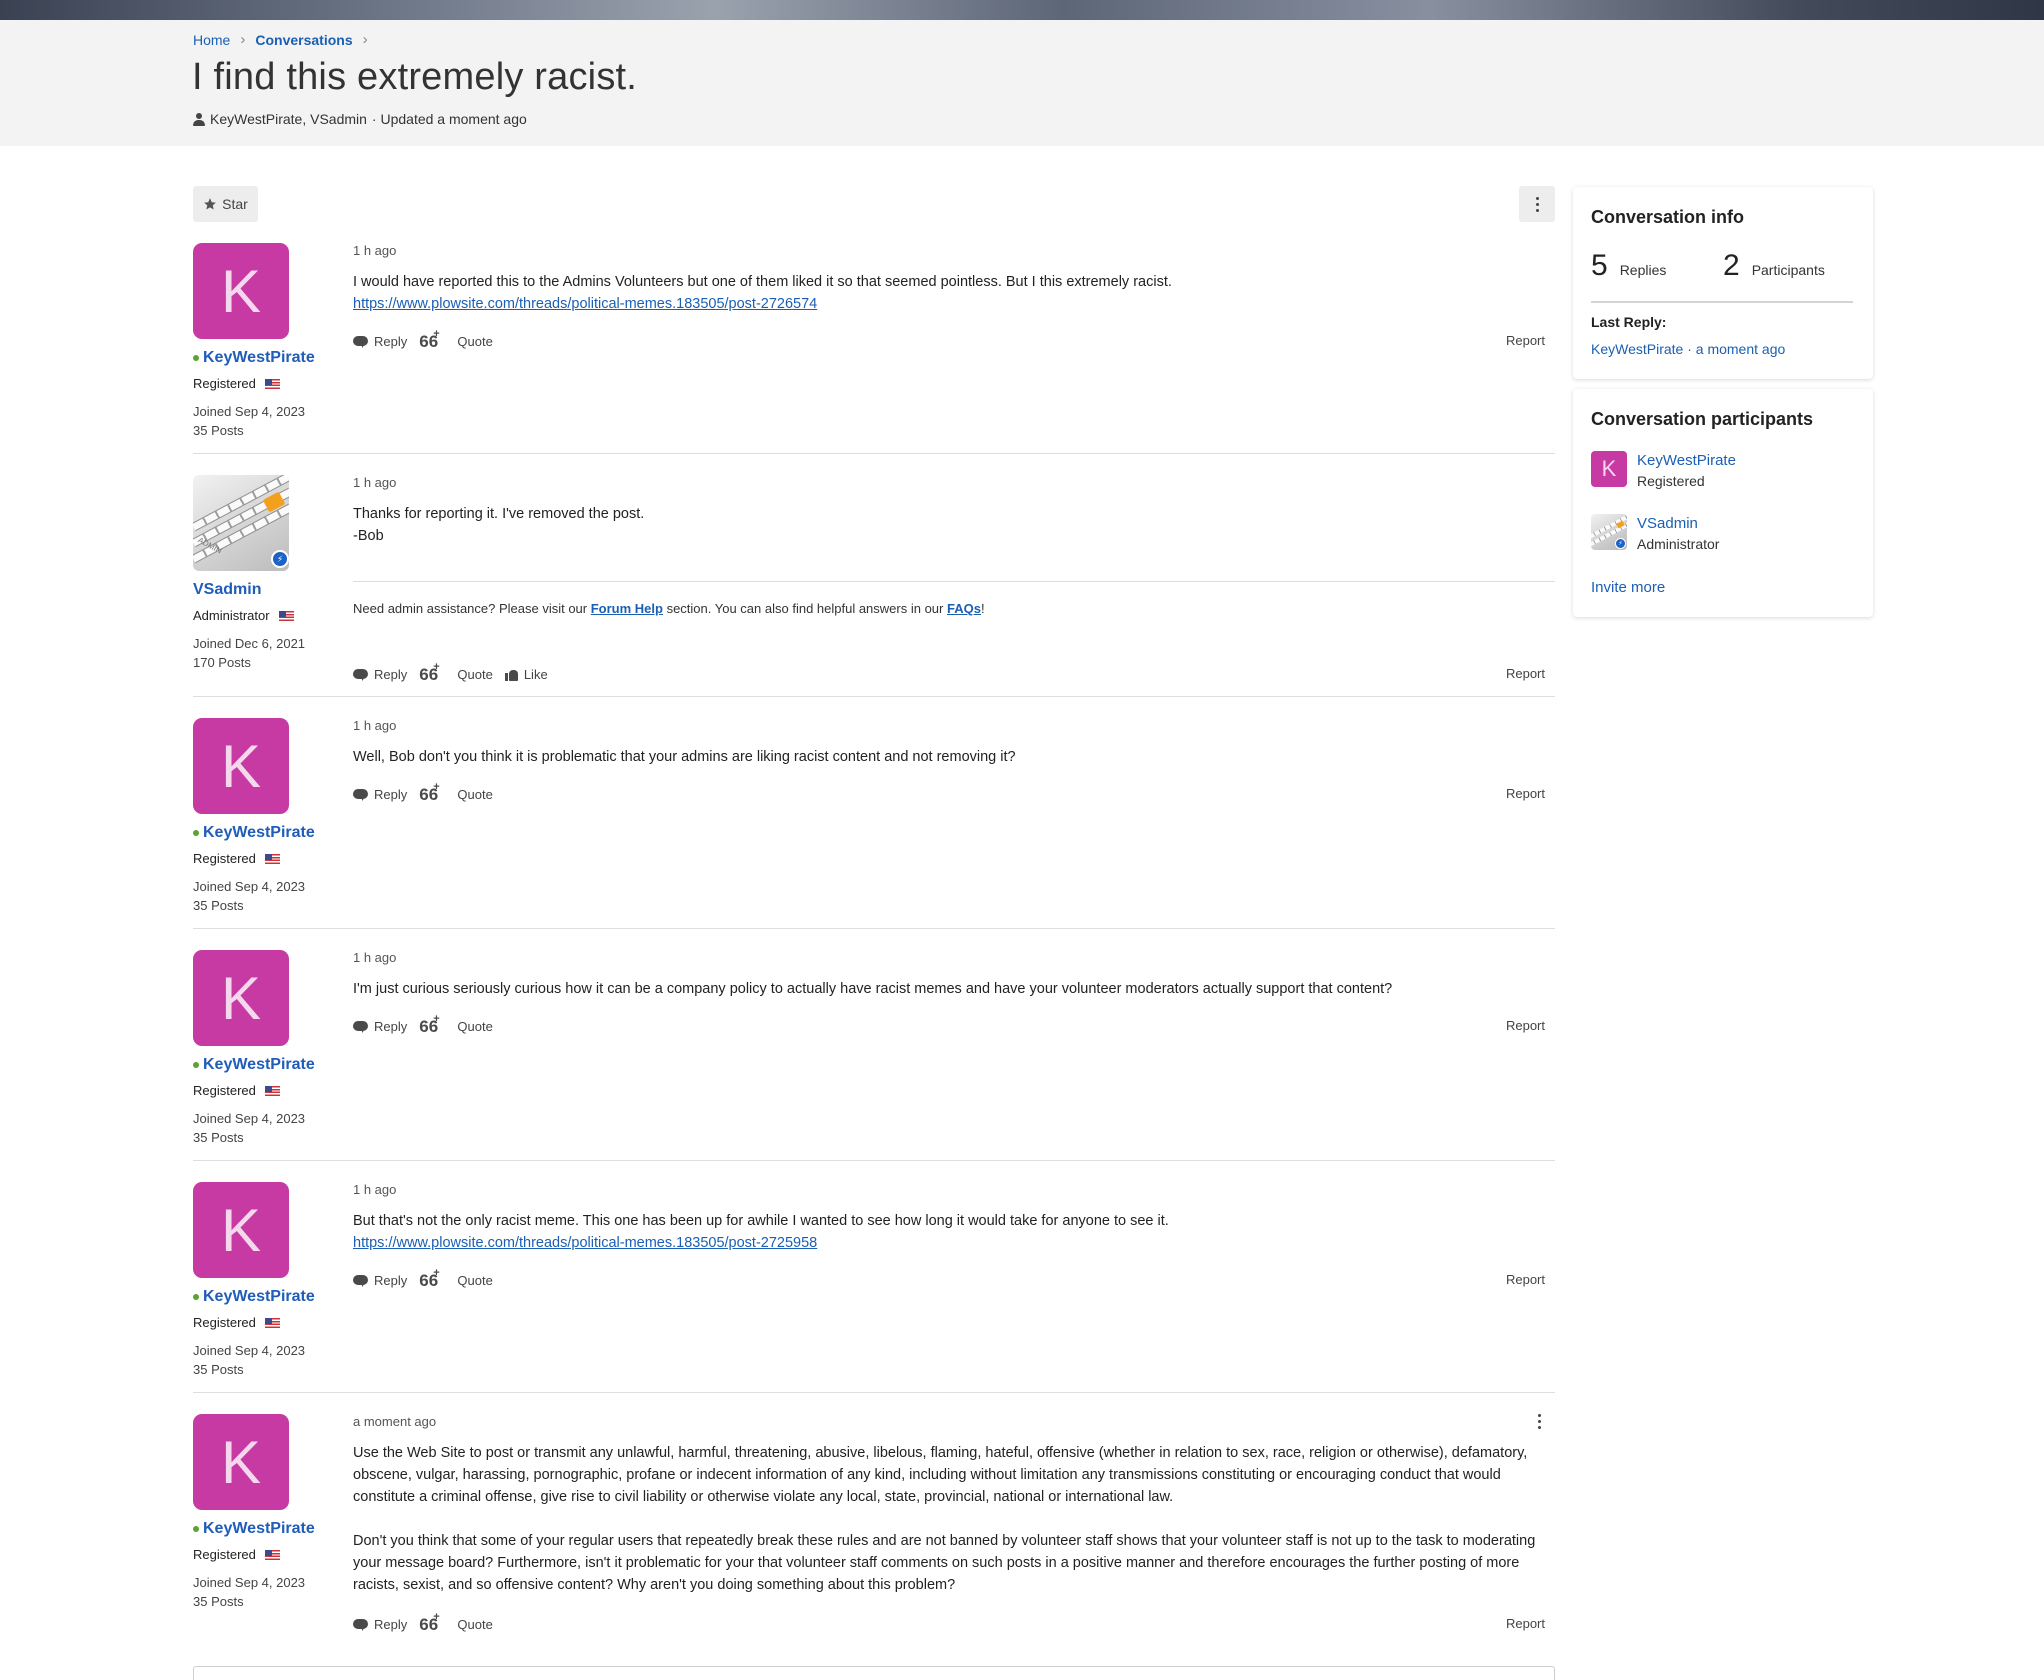 This screenshot has height=1680, width=2044. What do you see at coordinates (1599, 265) in the screenshot?
I see `replies-count: 5` at bounding box center [1599, 265].